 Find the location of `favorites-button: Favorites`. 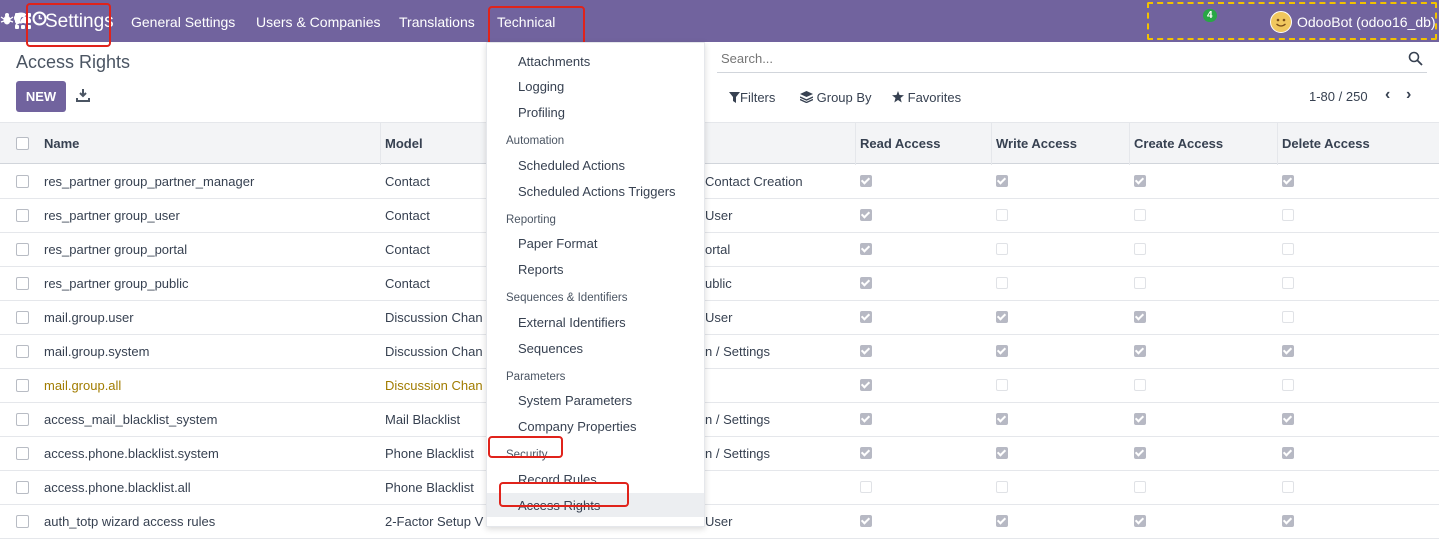

favorites-button: Favorites is located at coordinates (926, 97).